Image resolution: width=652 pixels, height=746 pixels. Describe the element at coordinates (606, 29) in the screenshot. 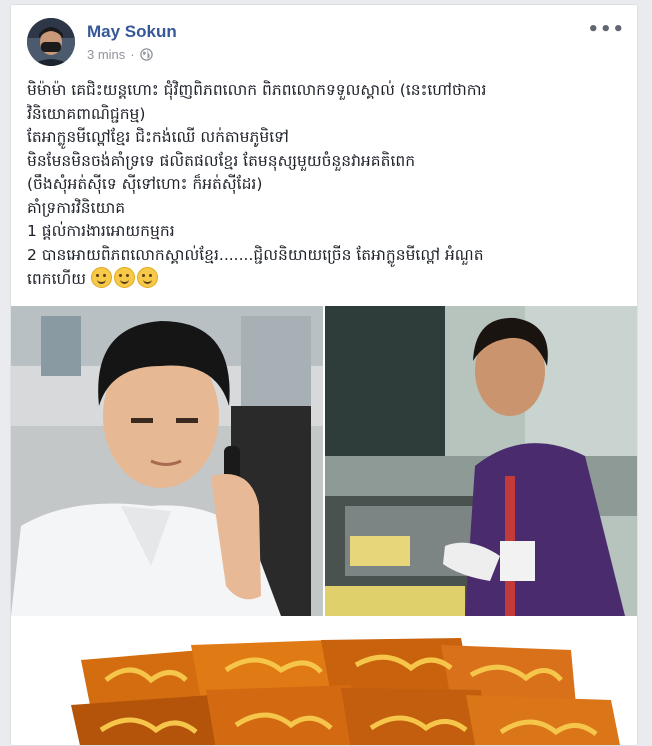

I see `post-options-button: •••` at that location.